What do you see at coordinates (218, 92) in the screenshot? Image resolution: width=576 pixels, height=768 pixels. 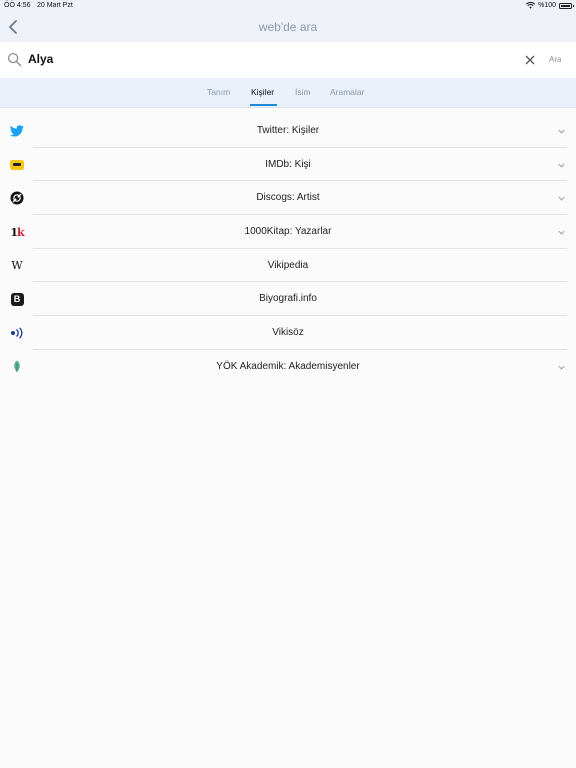 I see `tab-tanim: Tanım` at bounding box center [218, 92].